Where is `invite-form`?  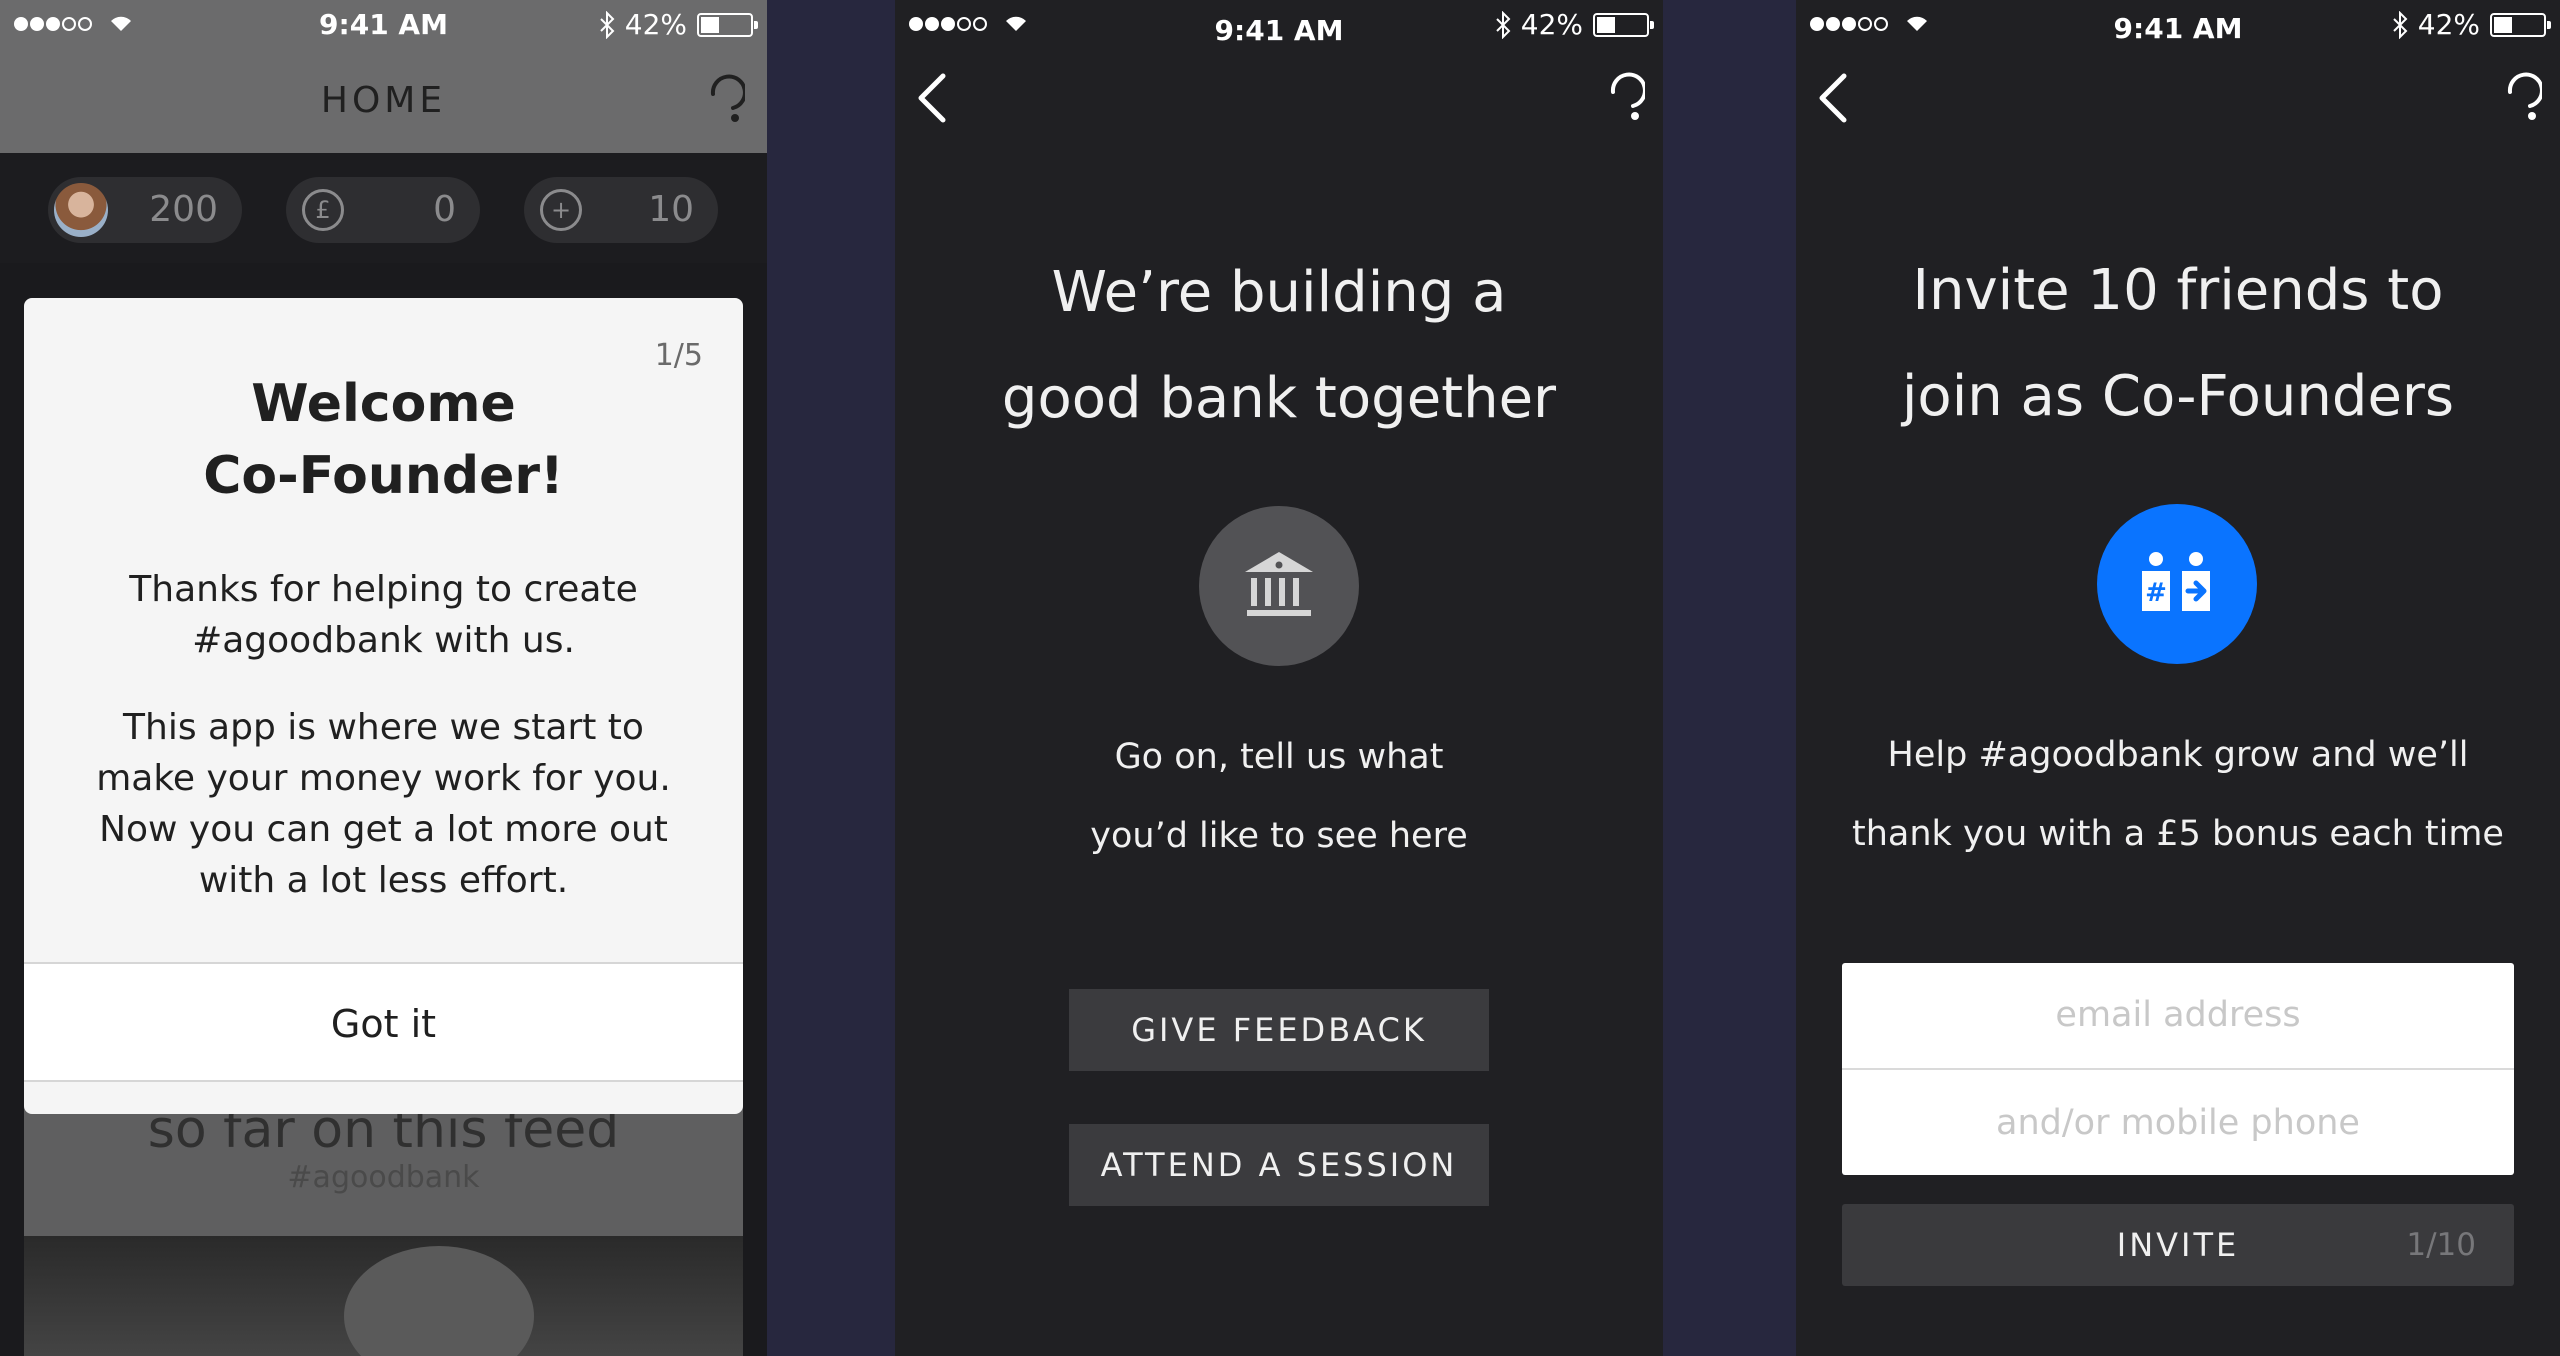 invite-form is located at coordinates (2178, 1069).